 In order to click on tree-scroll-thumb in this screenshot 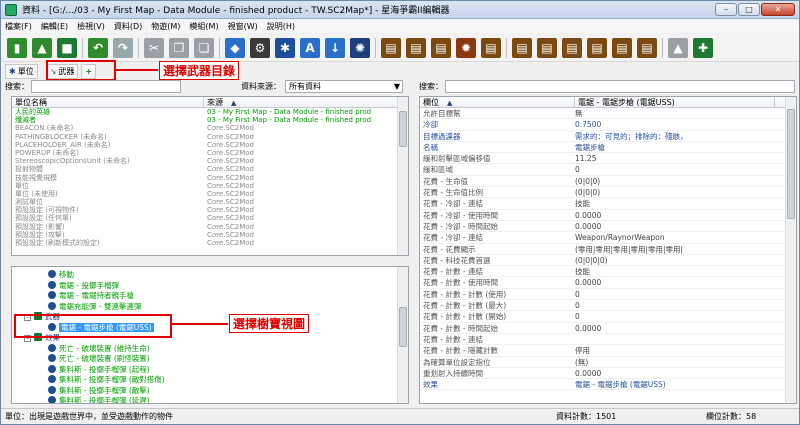, I will do `click(403, 327)`.